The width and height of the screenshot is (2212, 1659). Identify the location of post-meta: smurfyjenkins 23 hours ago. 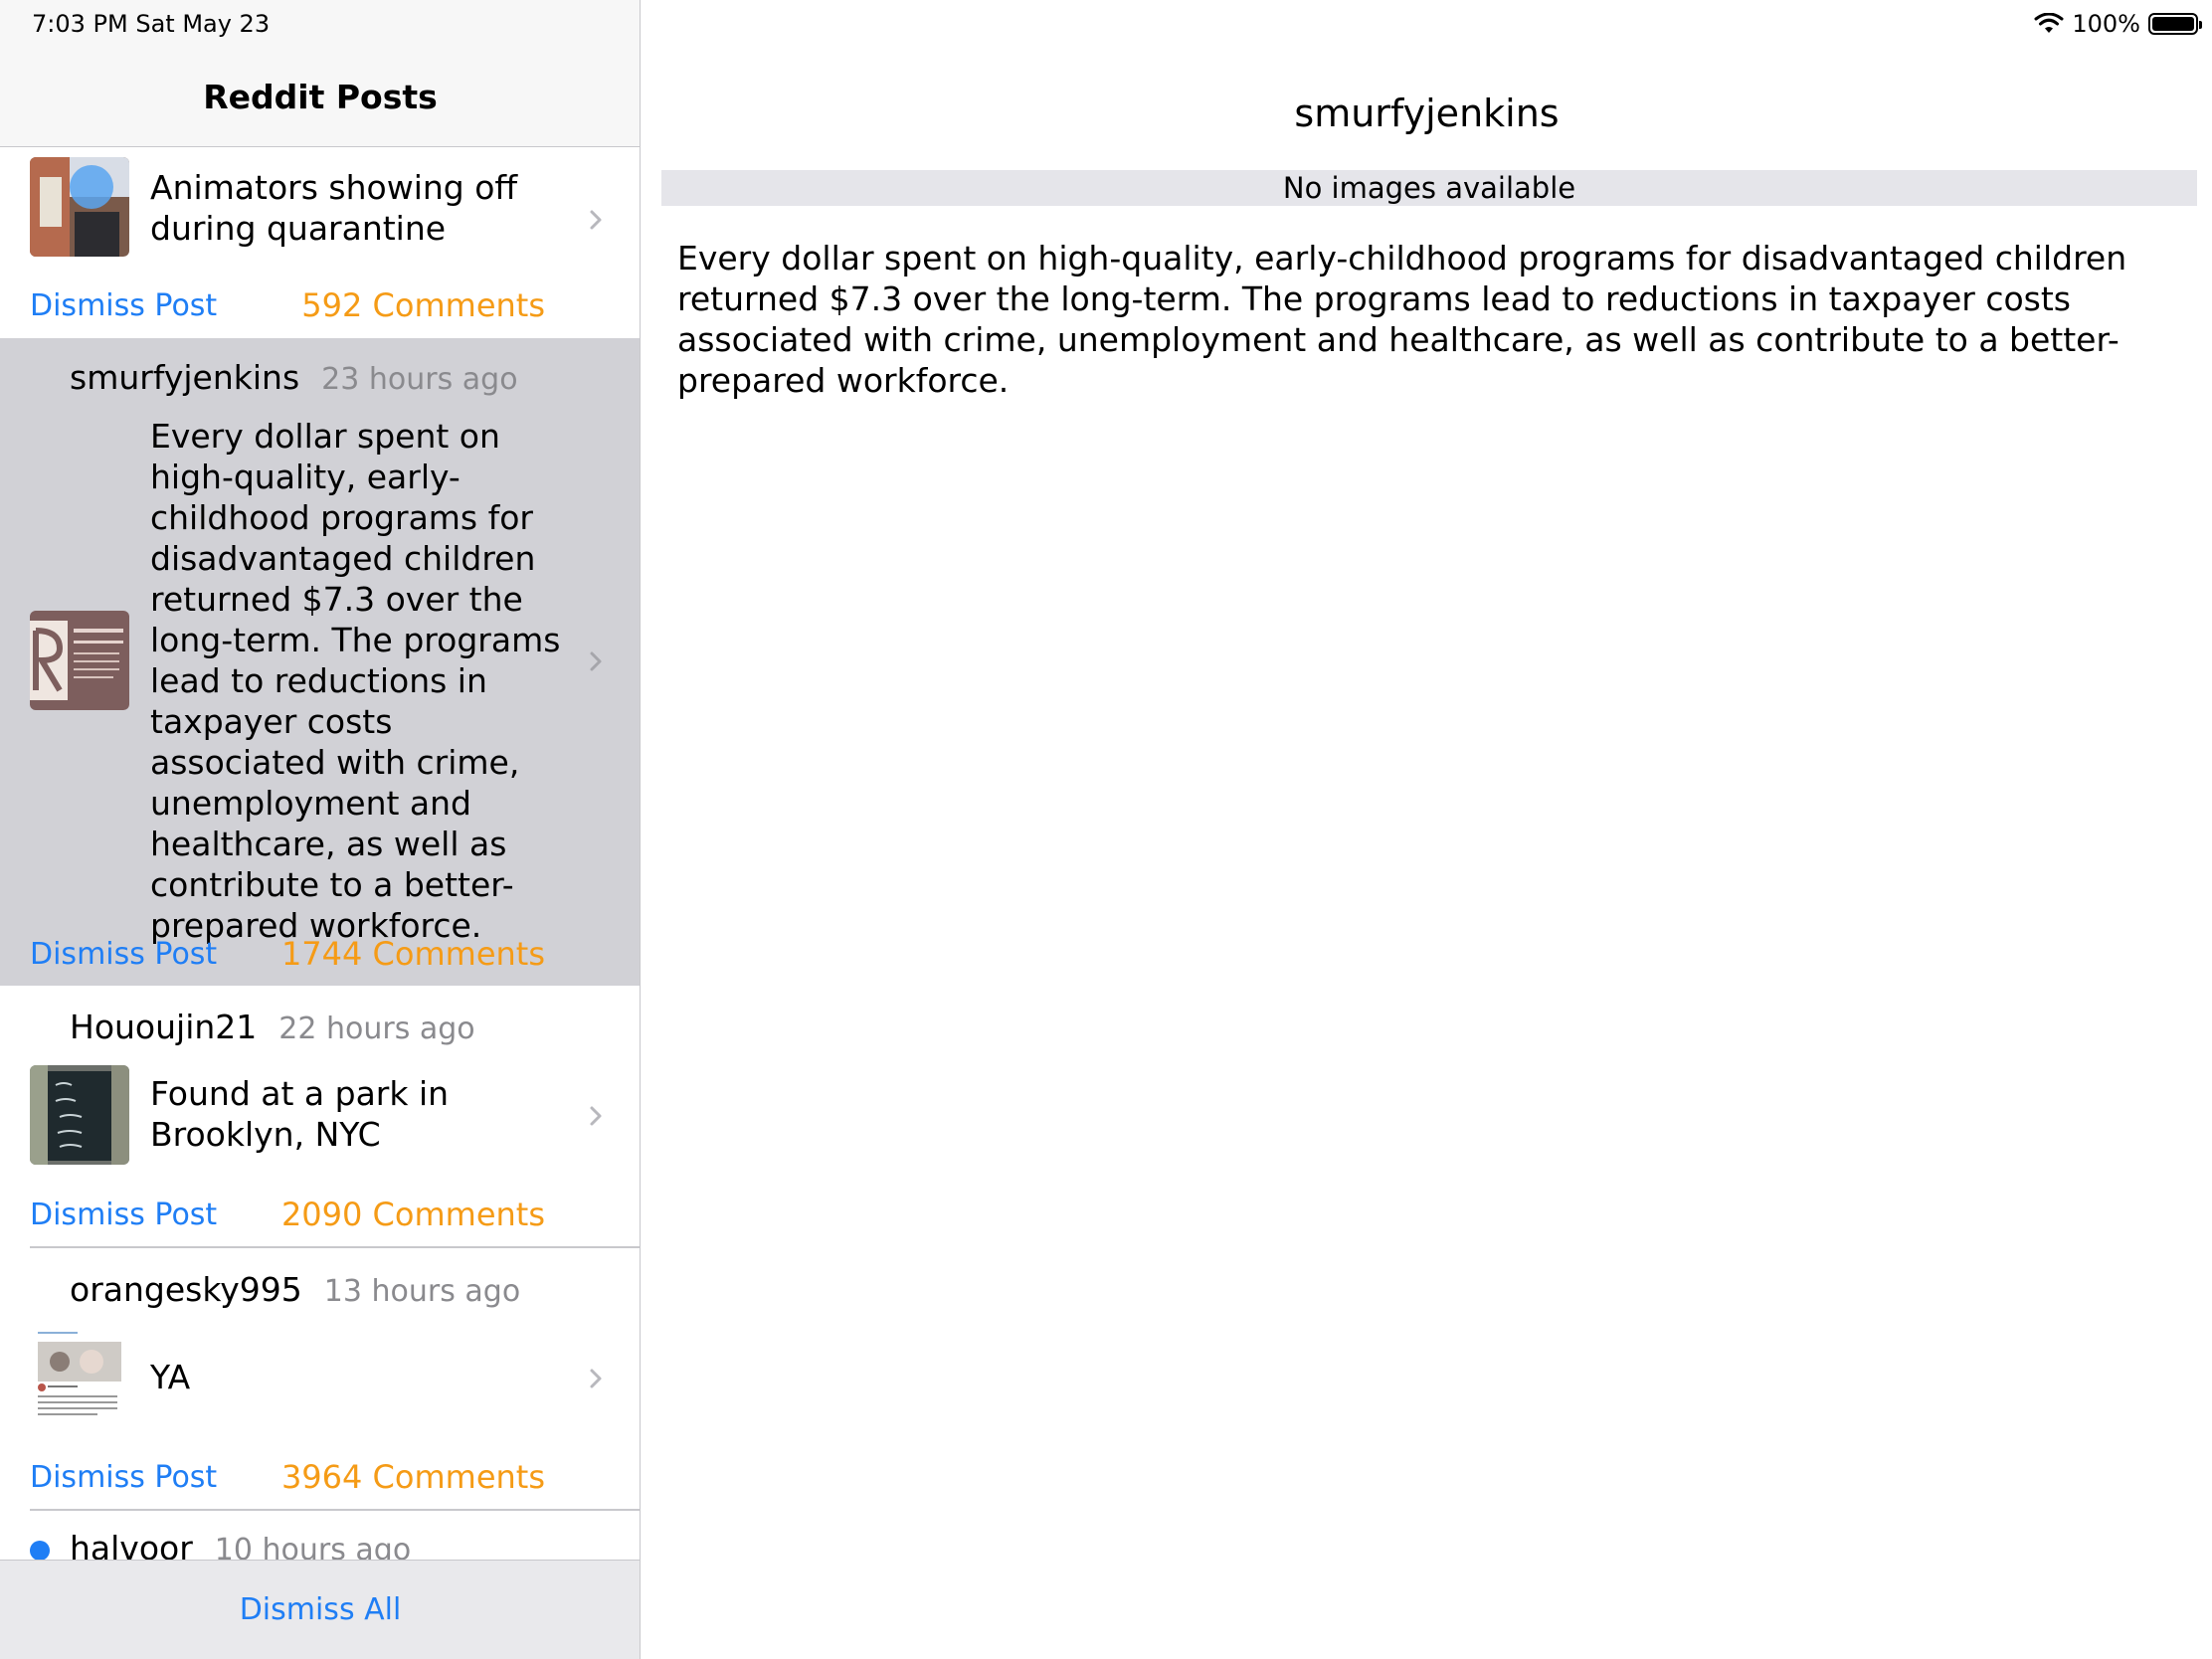
(294, 377).